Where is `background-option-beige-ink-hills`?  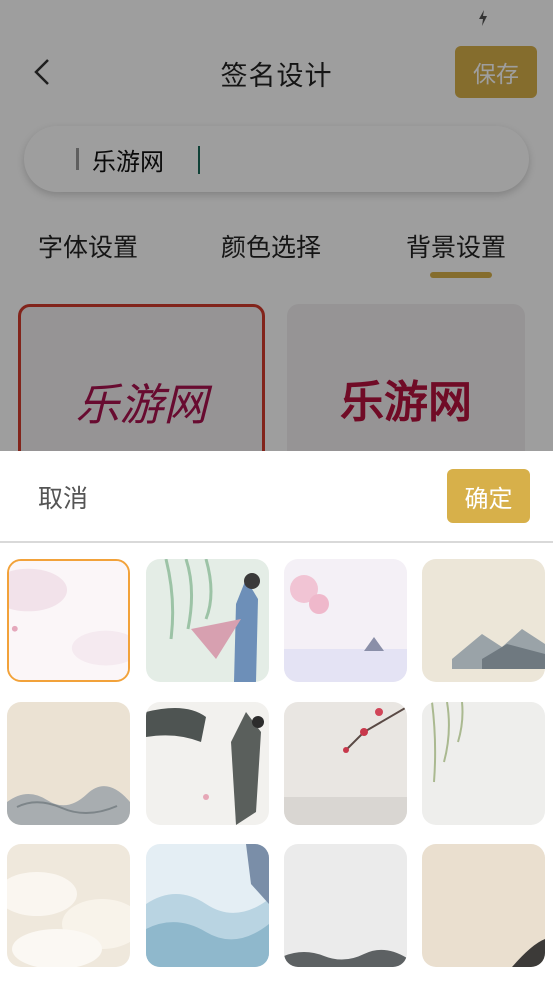
background-option-beige-ink-hills is located at coordinates (68, 763).